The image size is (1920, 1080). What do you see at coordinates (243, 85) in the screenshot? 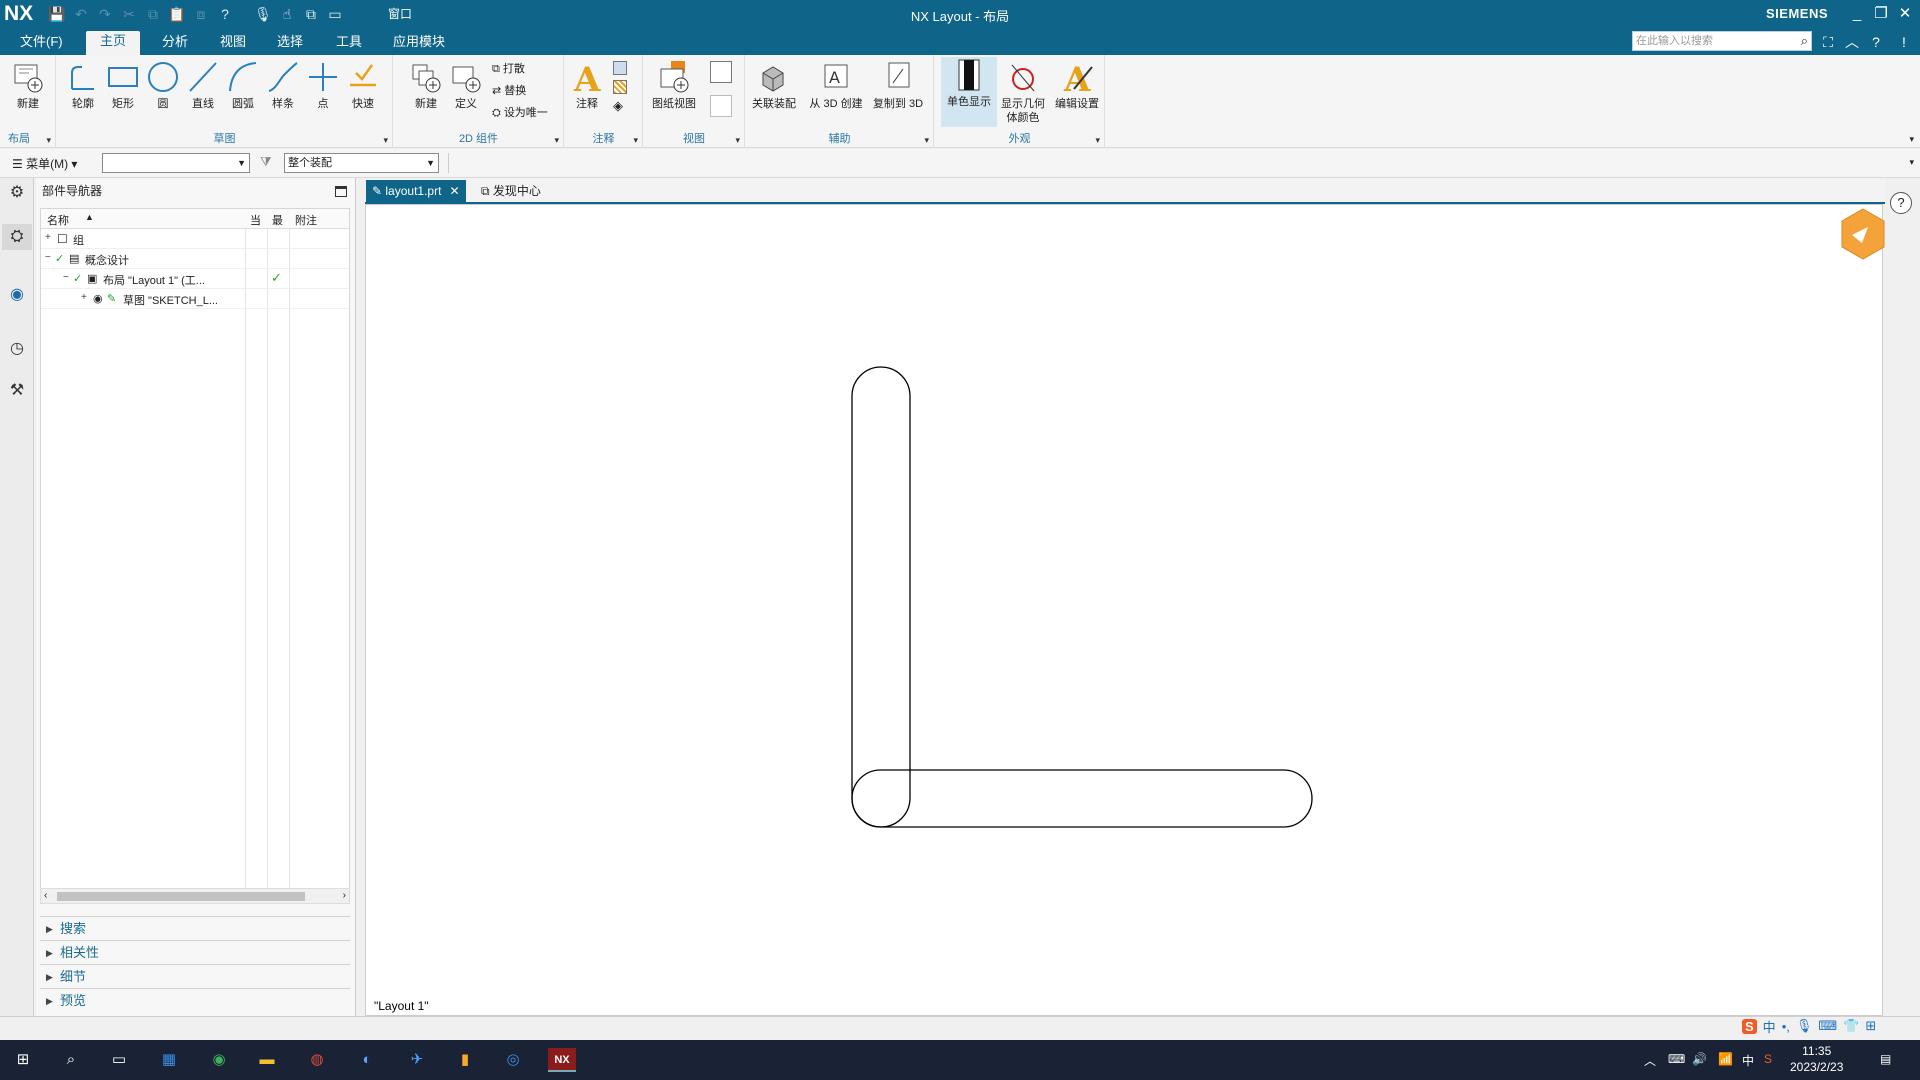
I see `arc-button: 圆弧` at bounding box center [243, 85].